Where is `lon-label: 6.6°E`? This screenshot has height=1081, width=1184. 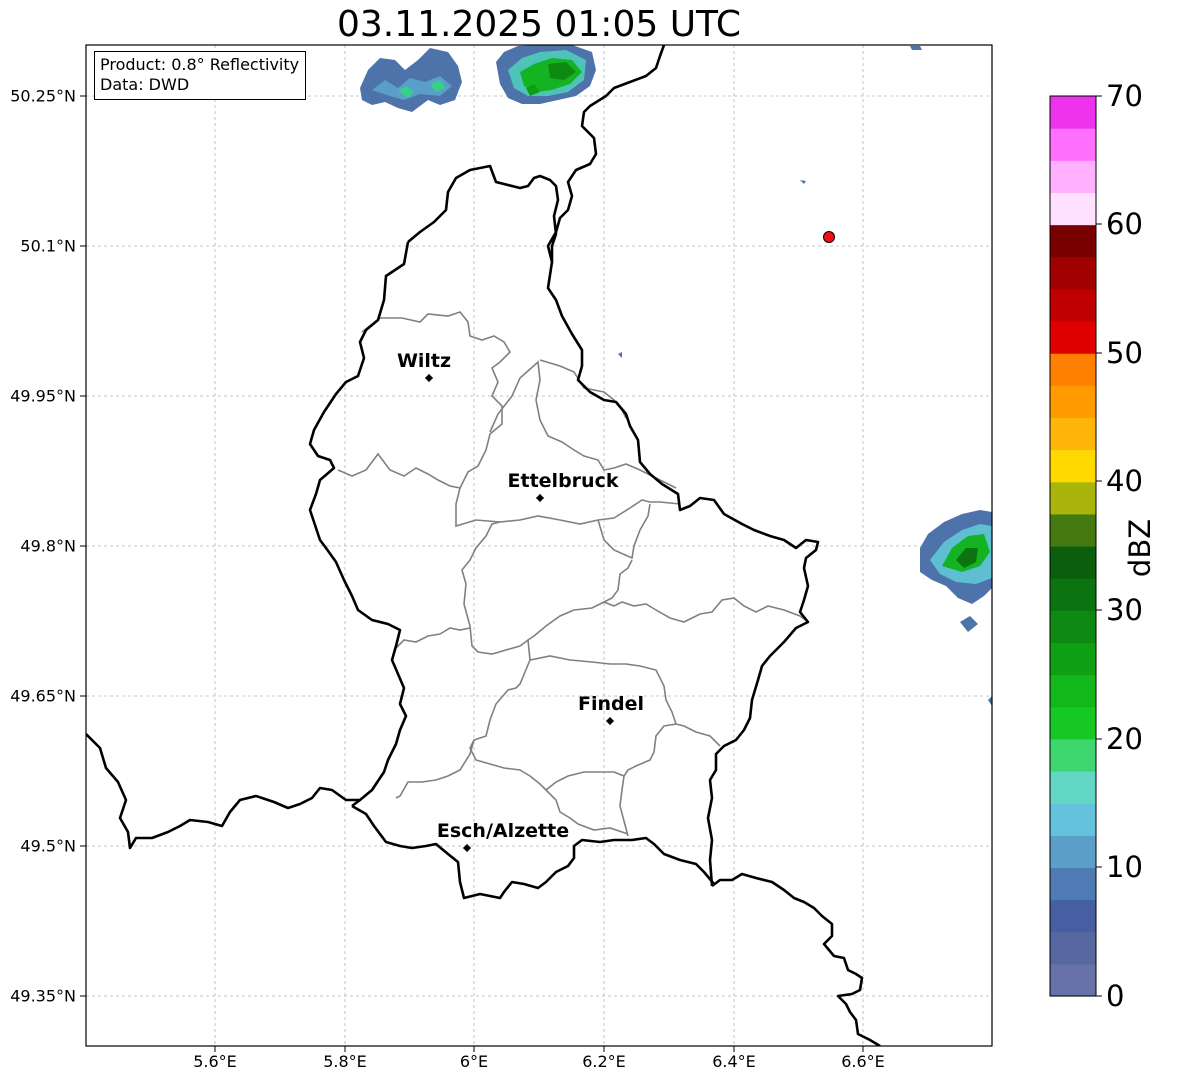 lon-label: 6.6°E is located at coordinates (863, 1061).